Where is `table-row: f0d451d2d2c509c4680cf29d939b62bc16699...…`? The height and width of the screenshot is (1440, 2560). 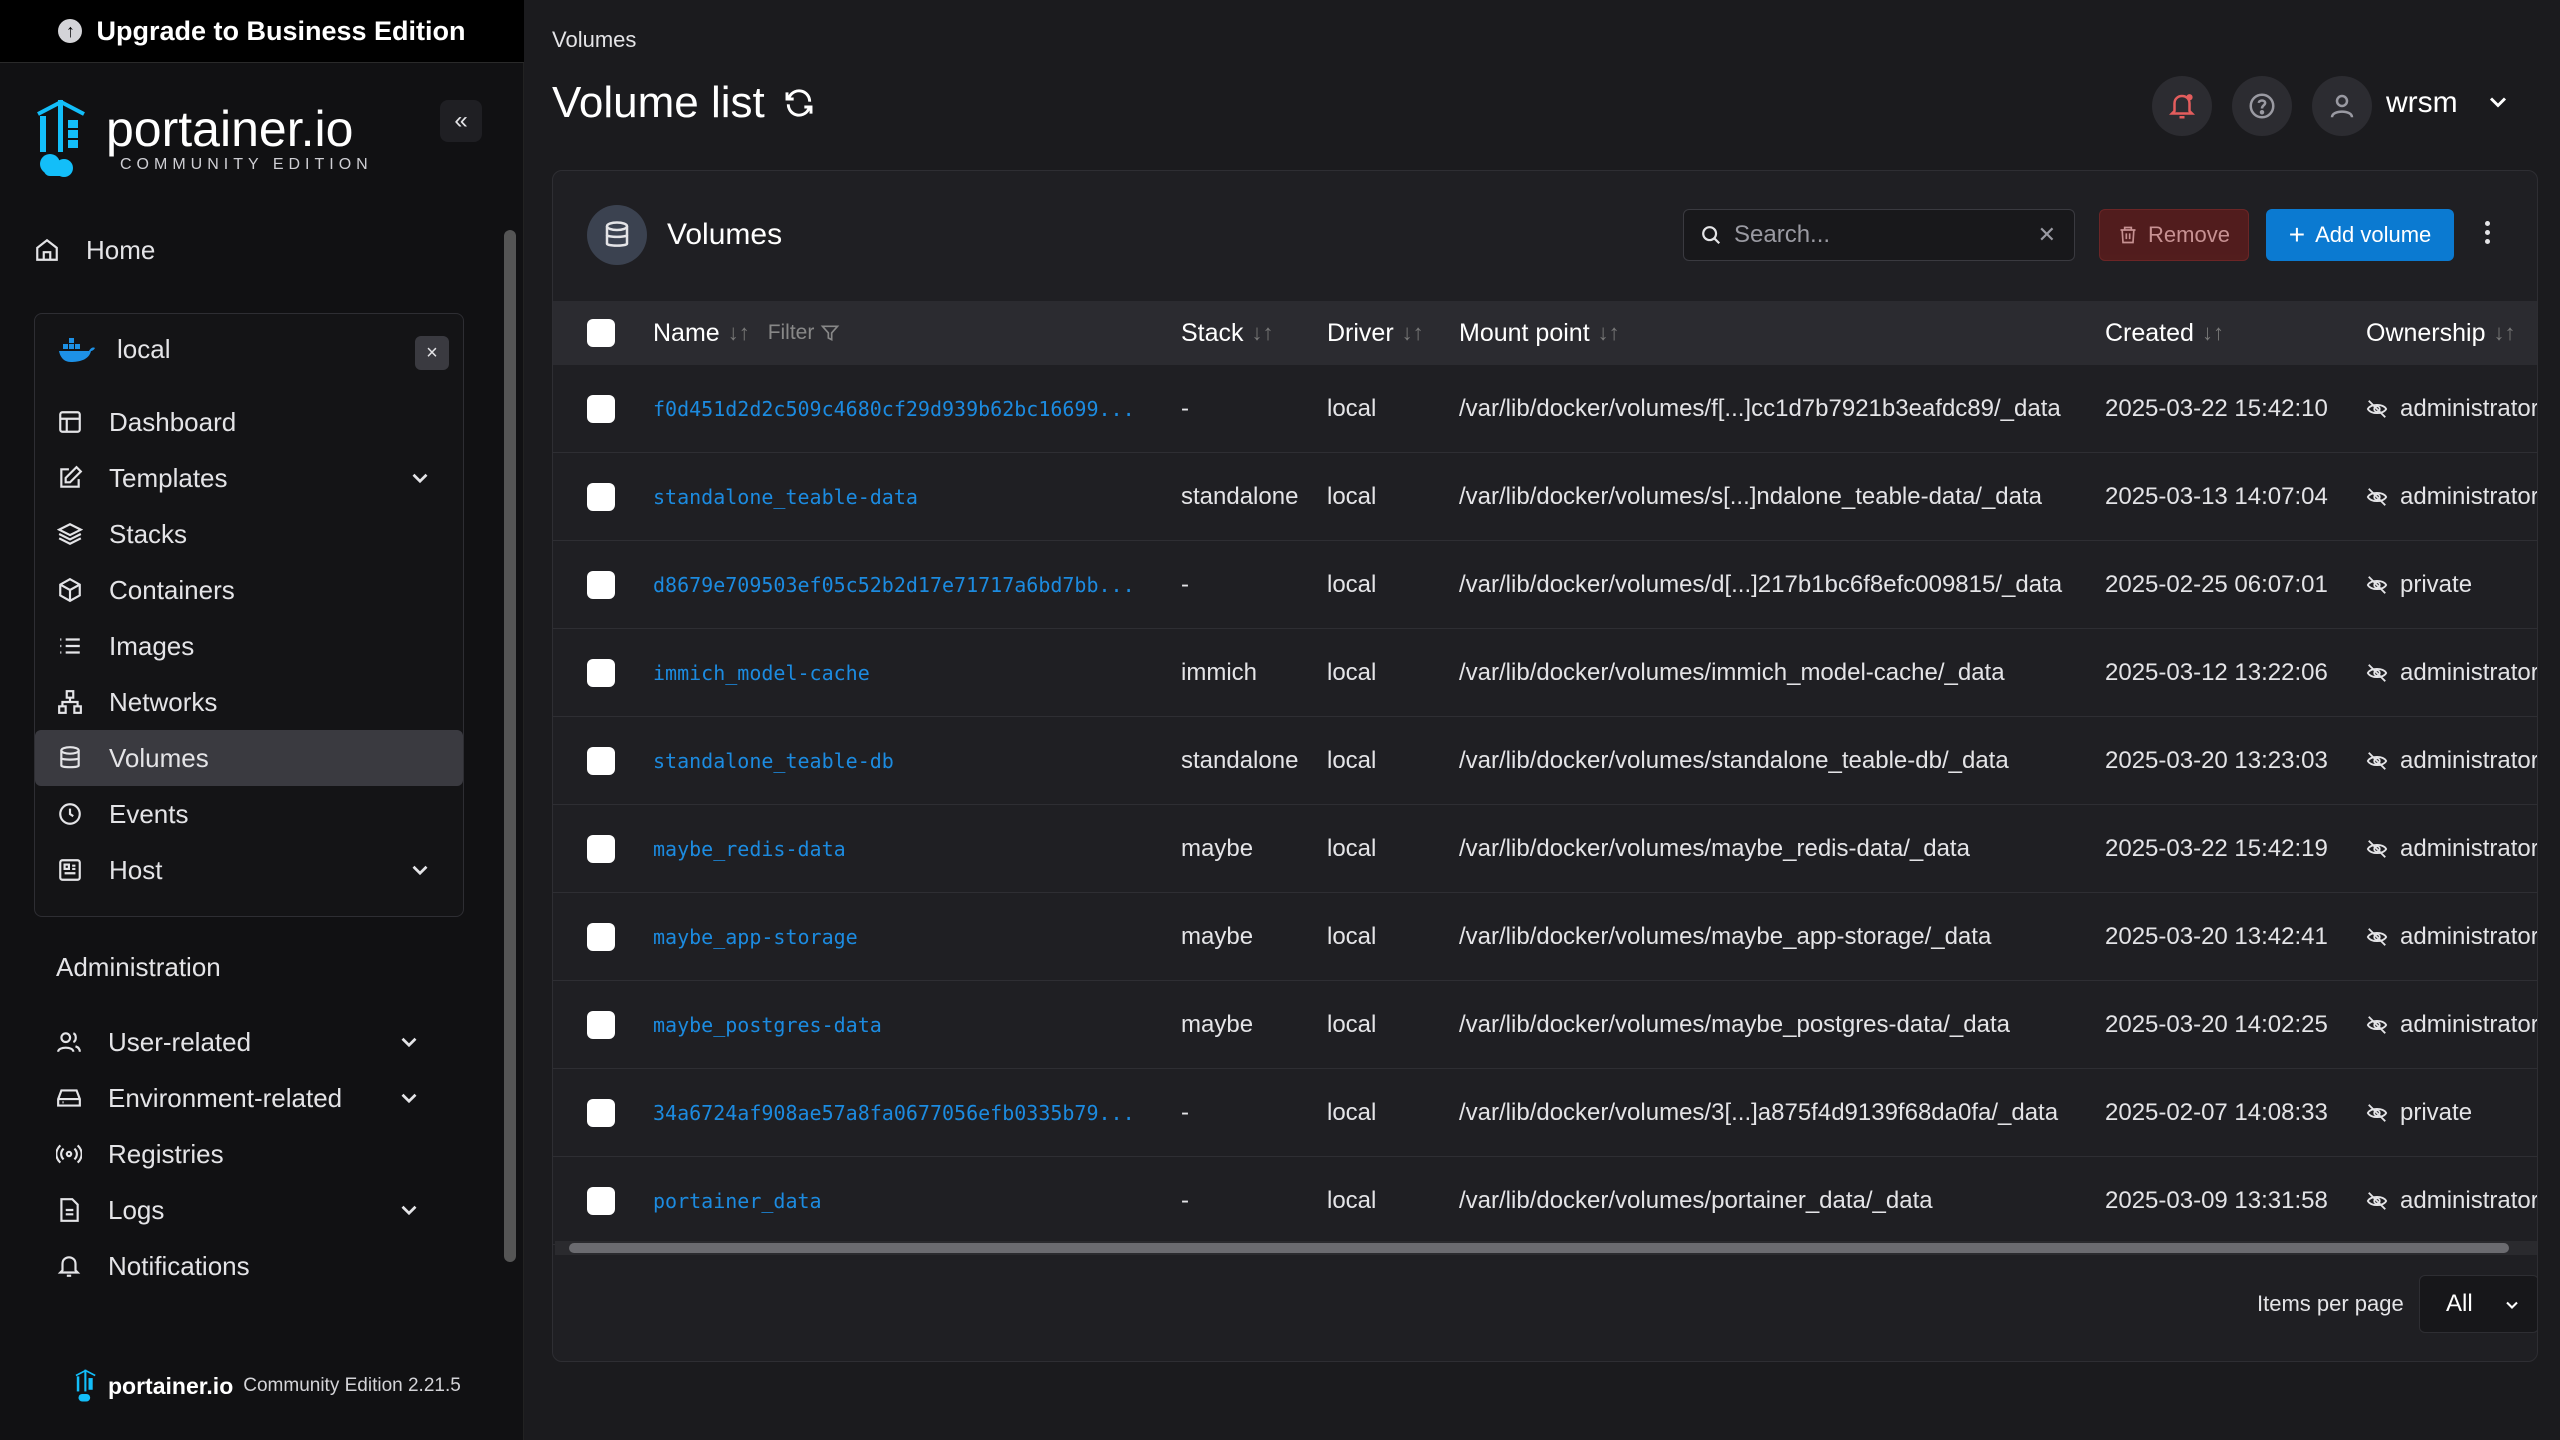
table-row: f0d451d2d2c509c4680cf29d939b62bc16699...… is located at coordinates (1545, 409).